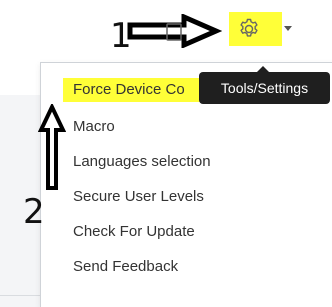  I want to click on gear-icon, so click(249, 27).